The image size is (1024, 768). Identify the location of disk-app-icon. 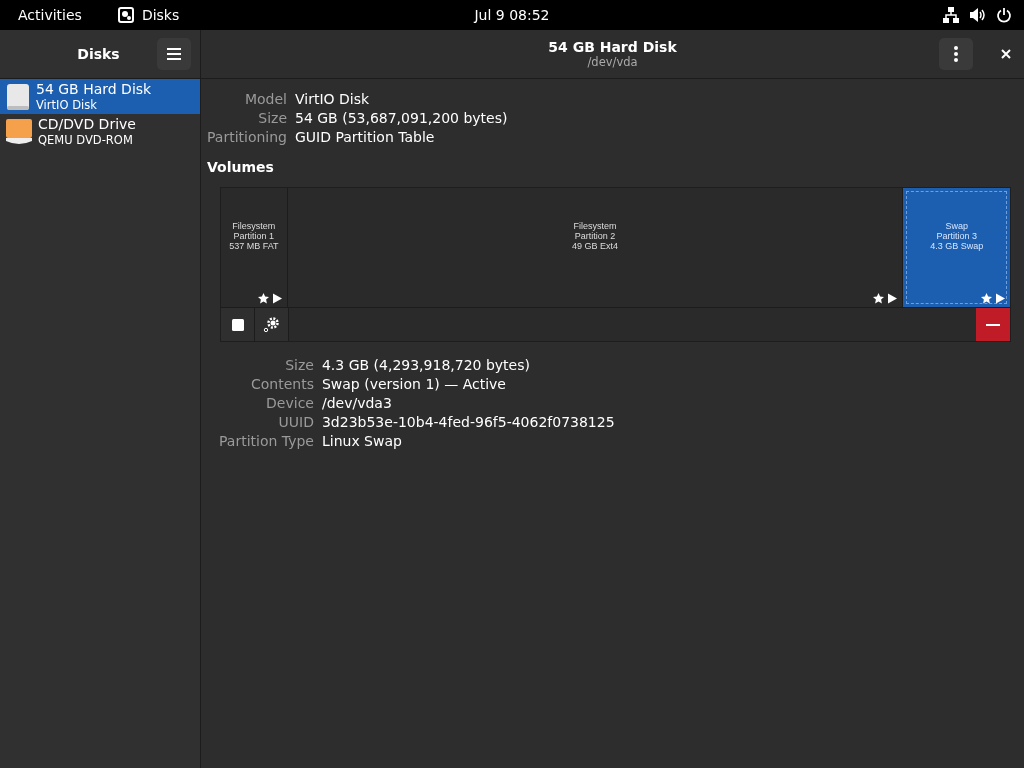
(125, 15).